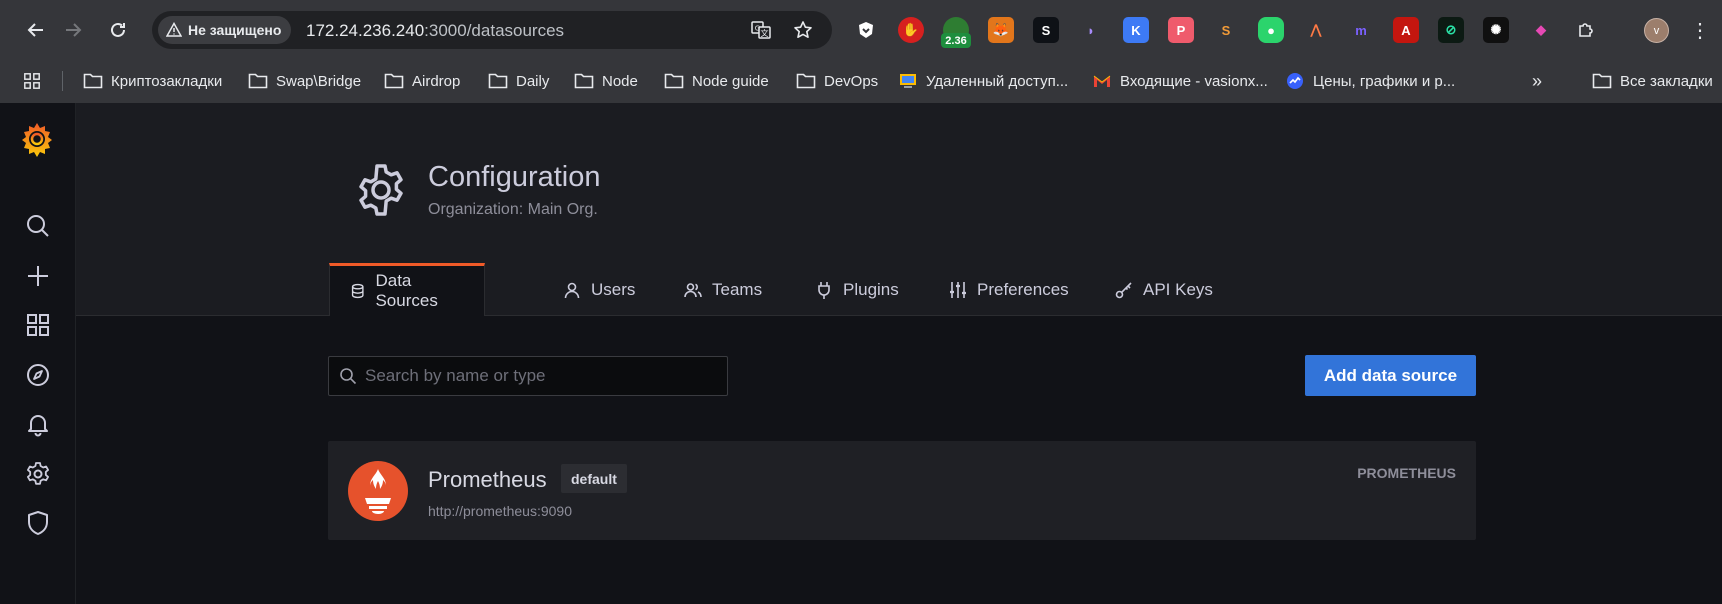  Describe the element at coordinates (594, 478) in the screenshot. I see `default-badge: default` at that location.